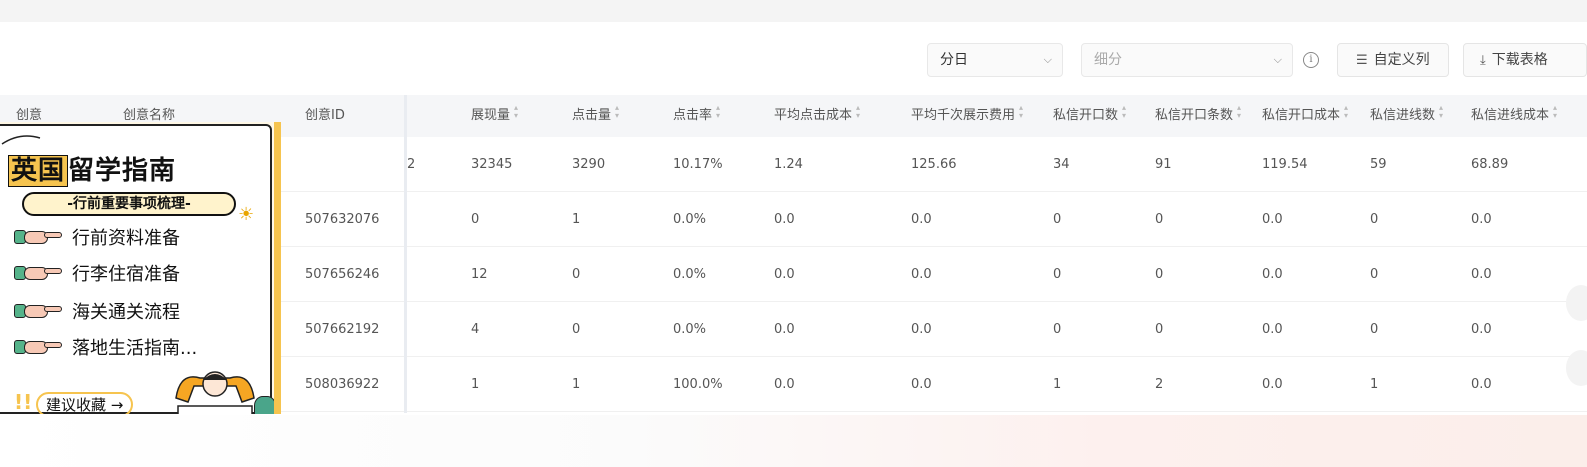 The height and width of the screenshot is (467, 1587). Describe the element at coordinates (1187, 60) in the screenshot. I see `breakdown-select: 细分 ⌵` at that location.